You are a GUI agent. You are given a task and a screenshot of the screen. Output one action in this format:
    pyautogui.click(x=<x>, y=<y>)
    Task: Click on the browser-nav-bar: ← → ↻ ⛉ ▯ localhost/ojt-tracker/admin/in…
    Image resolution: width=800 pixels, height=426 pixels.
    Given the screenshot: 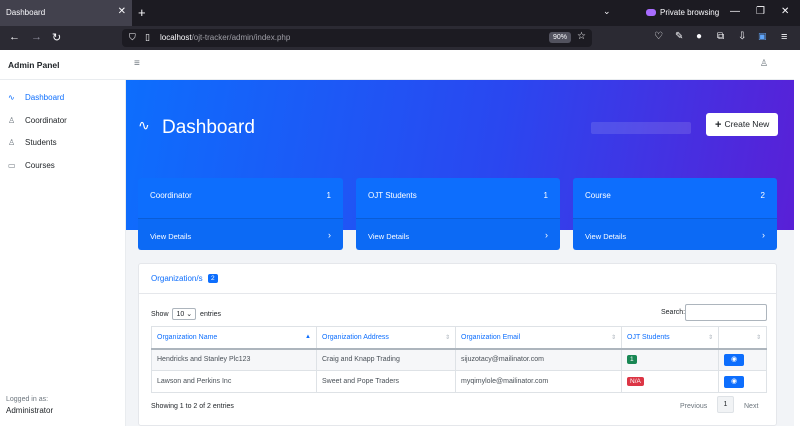 What is the action you would take?
    pyautogui.click(x=400, y=38)
    